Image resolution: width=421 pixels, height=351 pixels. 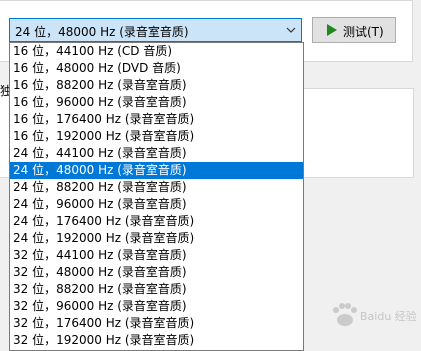 What do you see at coordinates (156, 255) in the screenshot?
I see `format-option: 32 位，44100 Hz (录音室音质)` at bounding box center [156, 255].